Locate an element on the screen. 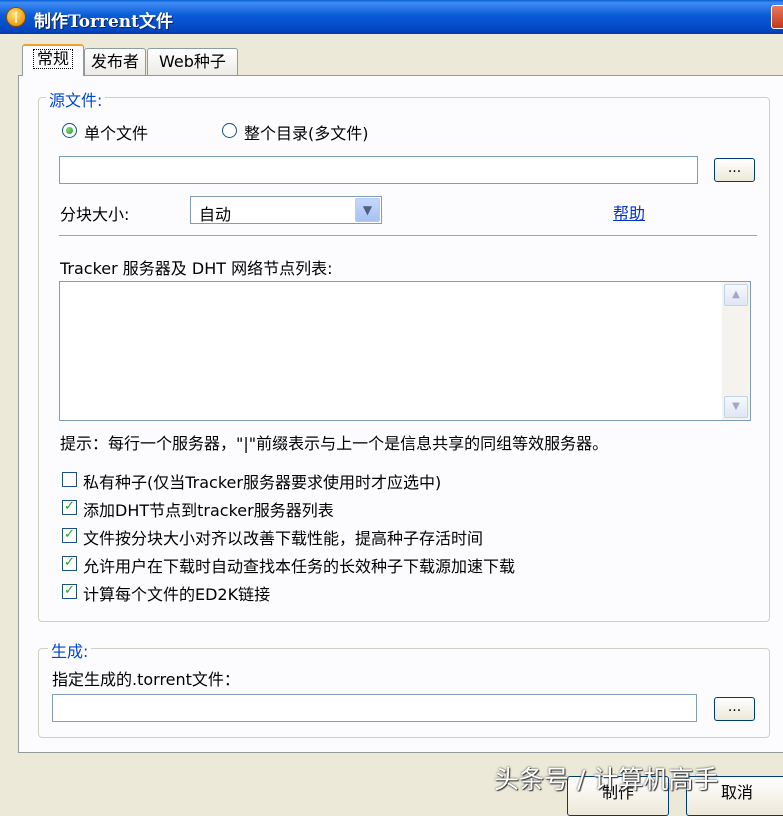 This screenshot has width=783, height=816. checkbox-ed2k-links-label: 计算每个文件的ED2K链接 is located at coordinates (177, 594).